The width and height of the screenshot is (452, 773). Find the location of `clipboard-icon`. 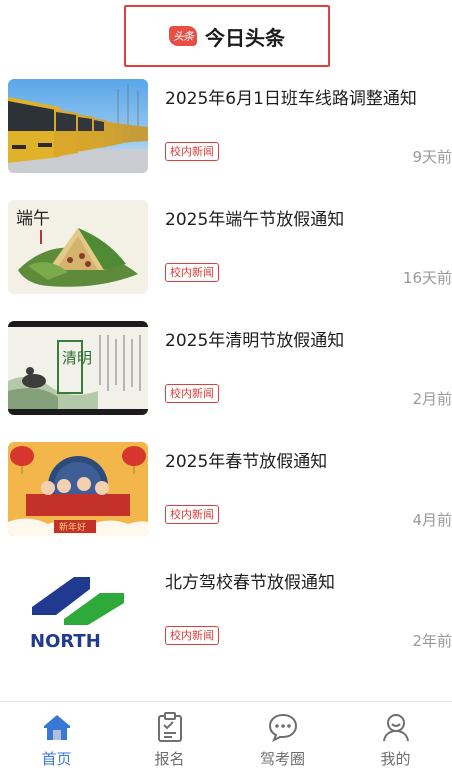

clipboard-icon is located at coordinates (169, 727).